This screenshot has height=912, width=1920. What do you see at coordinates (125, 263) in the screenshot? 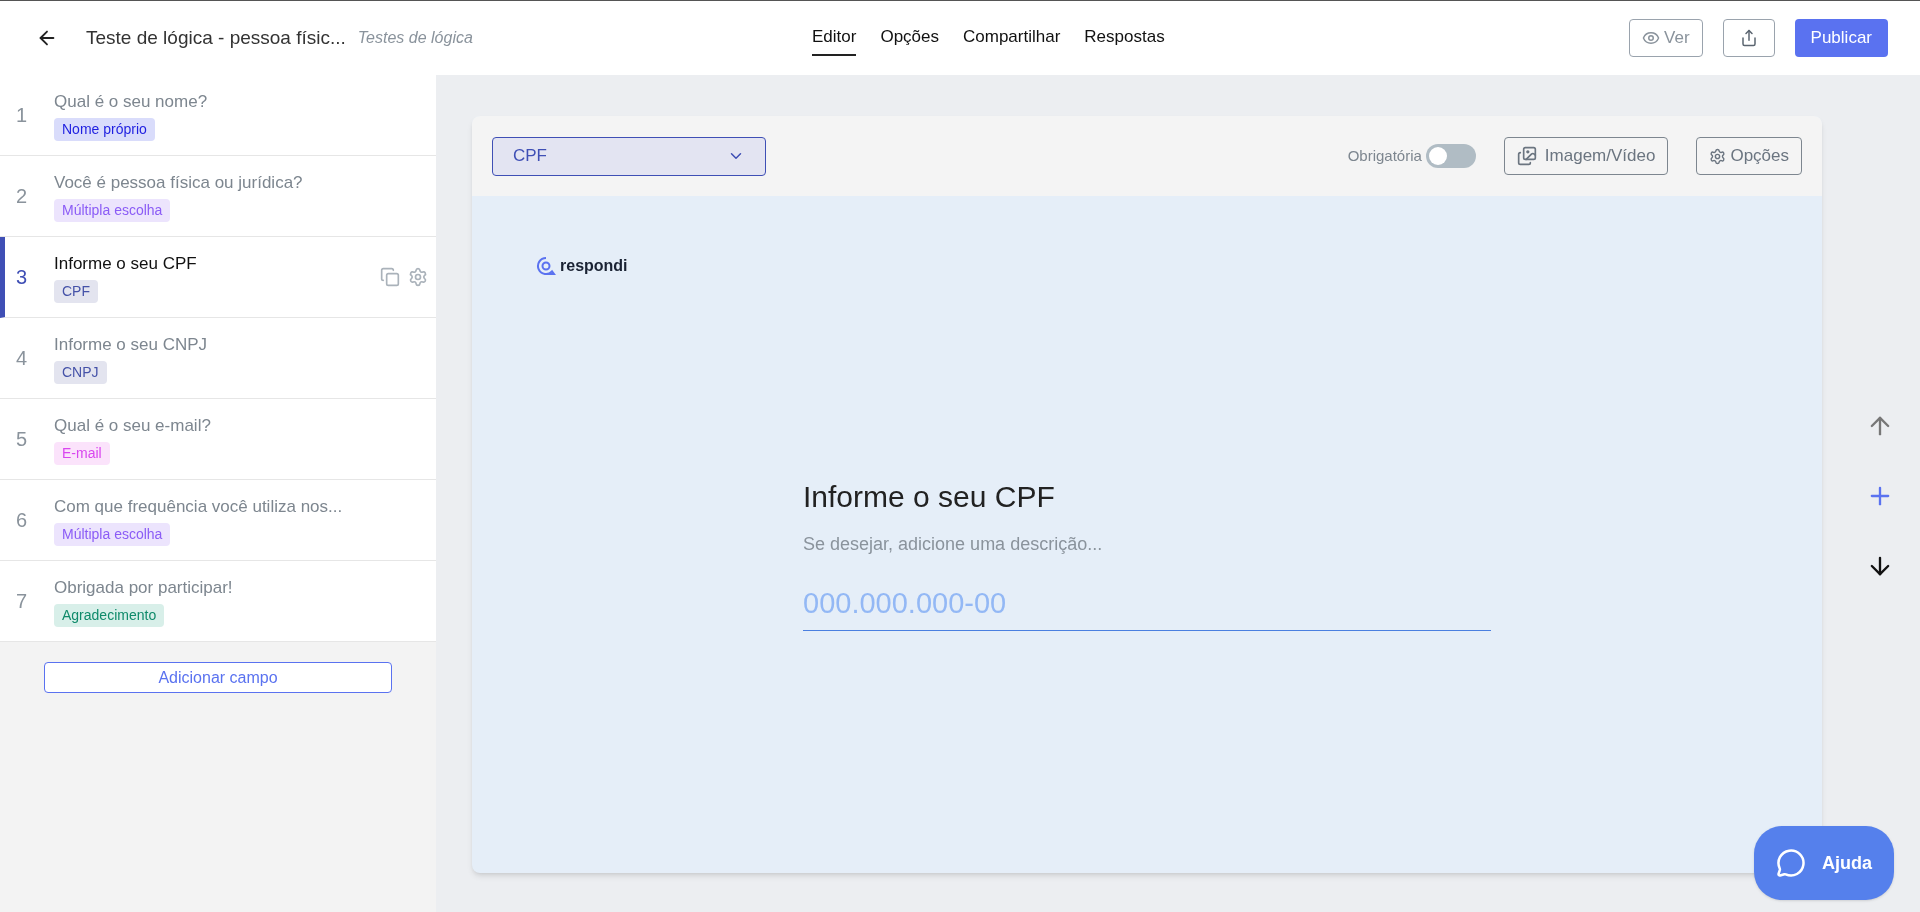
I see `field-title: Informe o seu CPF` at bounding box center [125, 263].